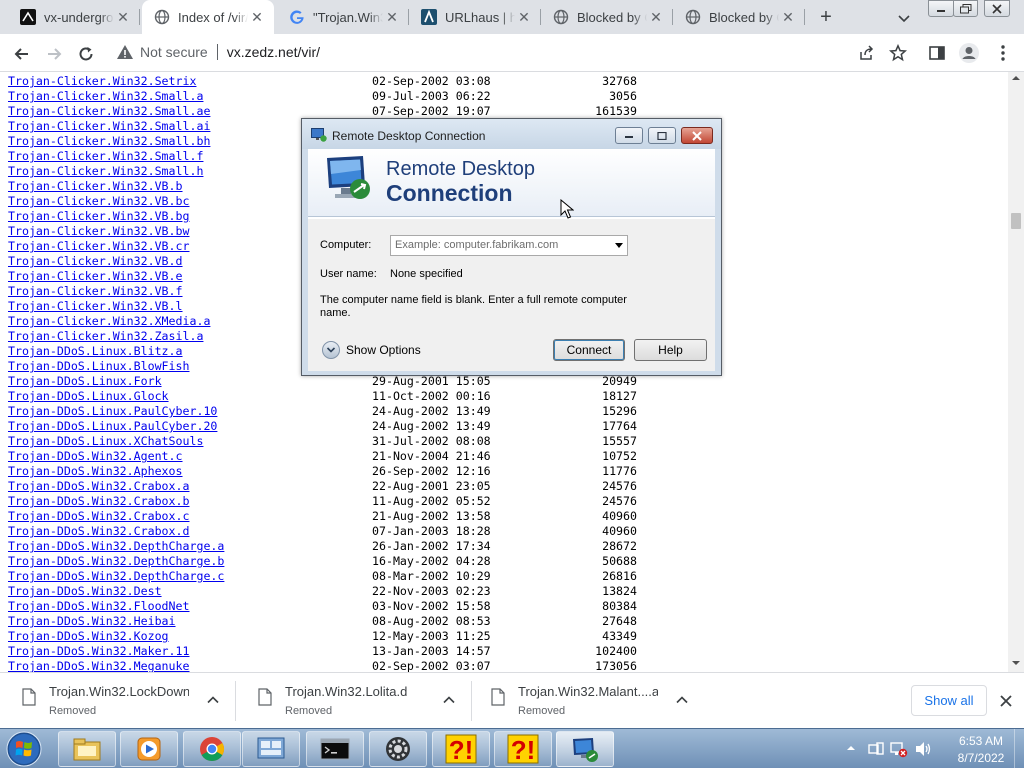 The image size is (1024, 773). I want to click on file-link: Trojan-Clicker.Win32.Small.bh, so click(109, 141).